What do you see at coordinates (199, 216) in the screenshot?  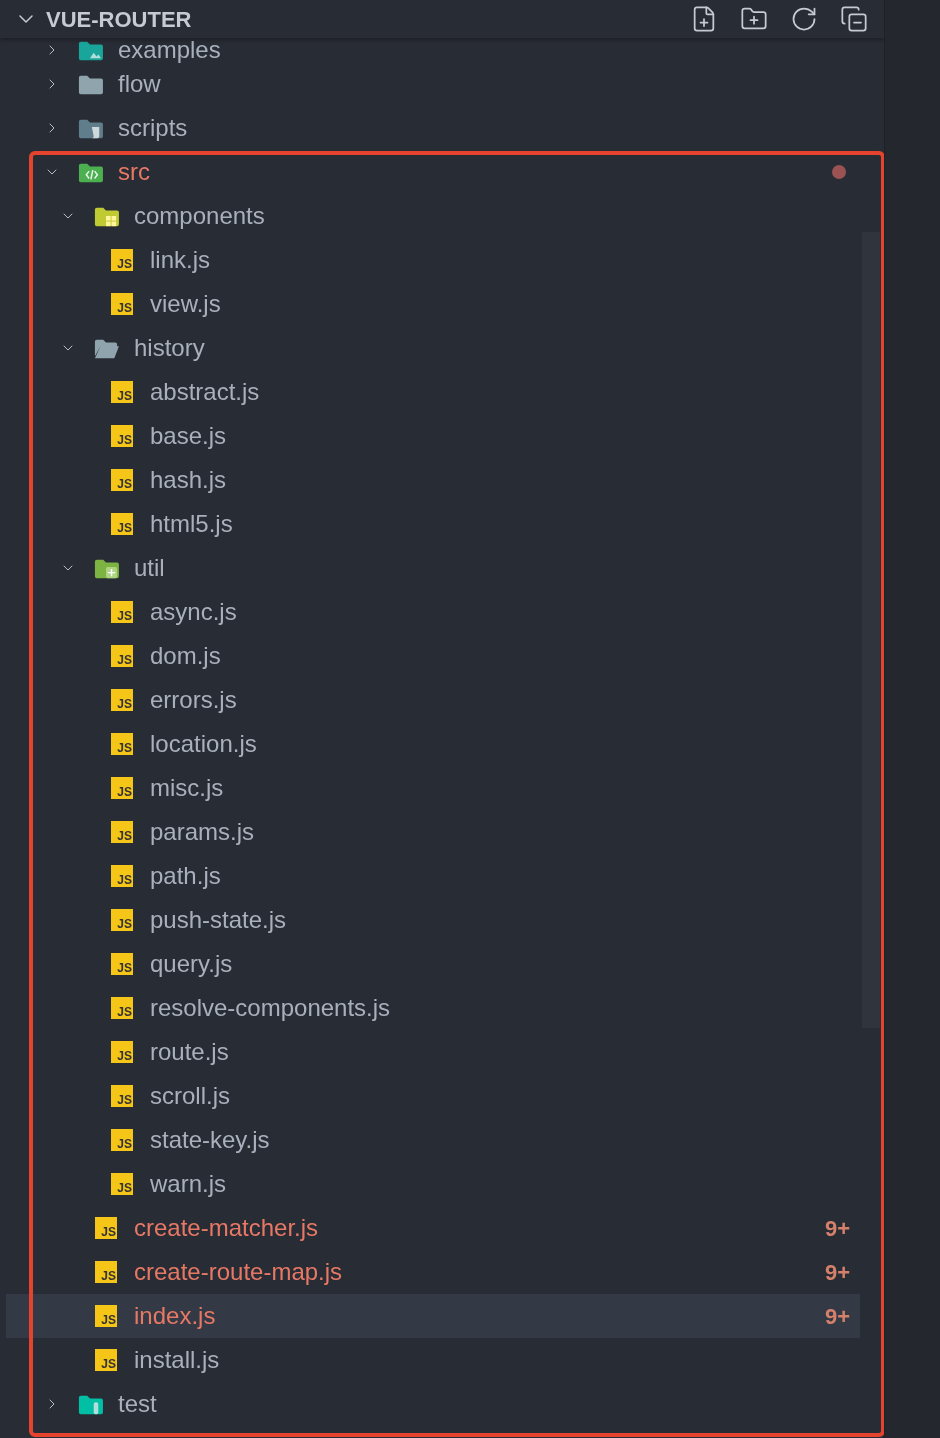 I see `folder-name: components` at bounding box center [199, 216].